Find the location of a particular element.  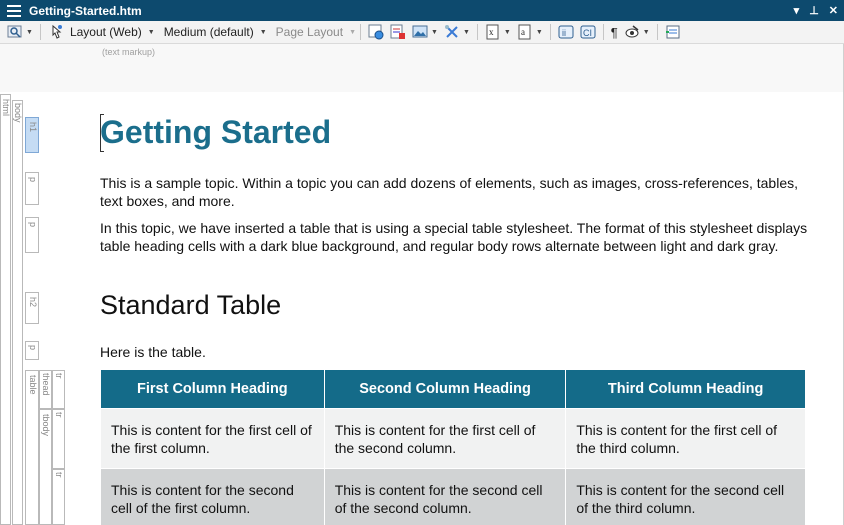

toc-icon is located at coordinates (673, 32).